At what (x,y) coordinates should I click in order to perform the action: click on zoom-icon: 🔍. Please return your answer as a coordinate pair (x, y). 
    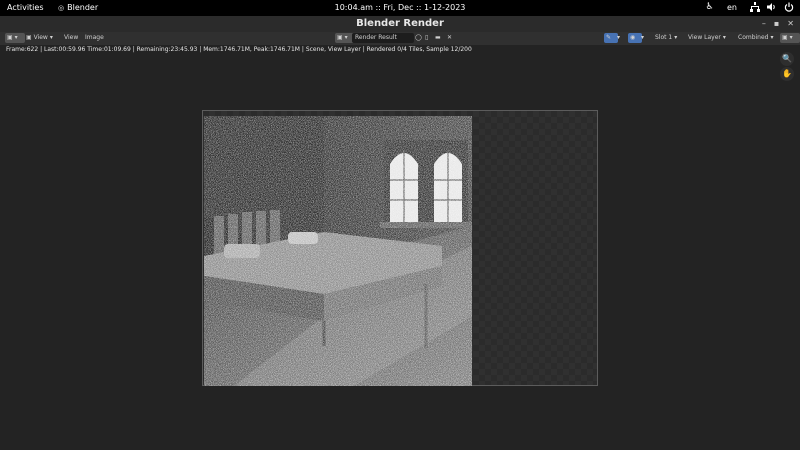
    Looking at the image, I should click on (787, 59).